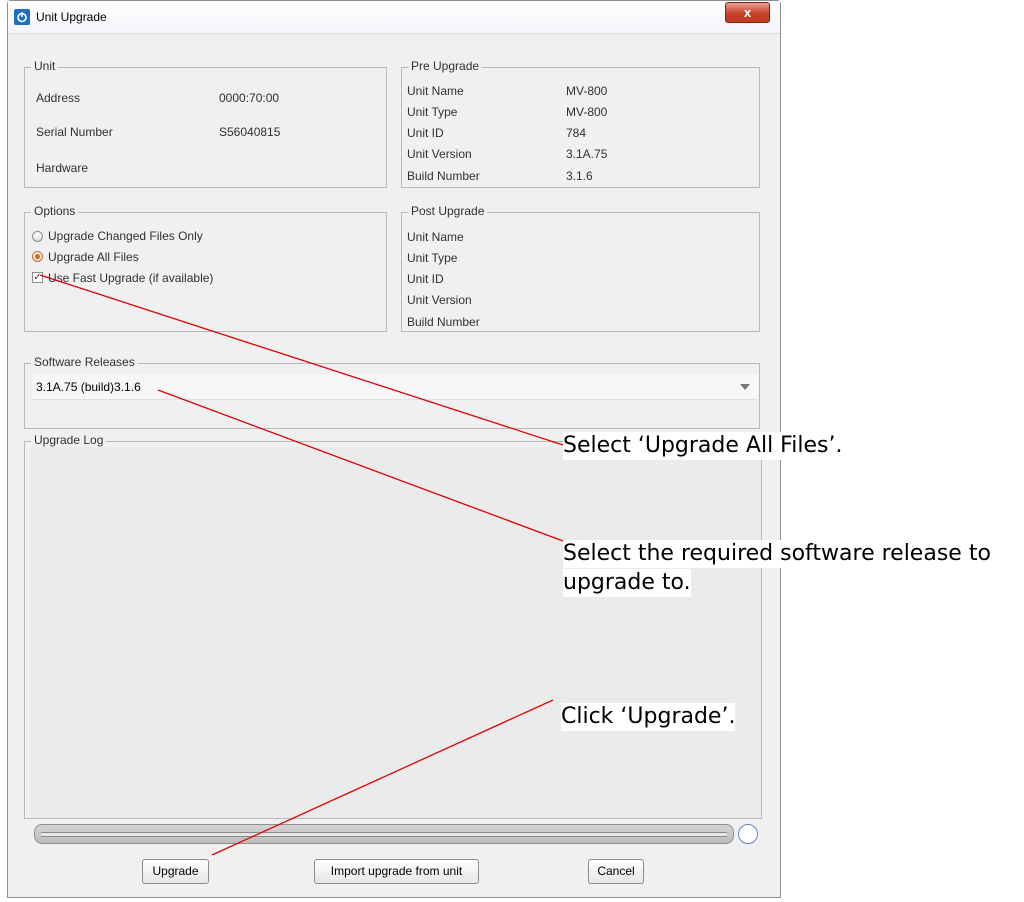  I want to click on annotation-click-upgrade: Click ‘Upgrade’., so click(648, 717).